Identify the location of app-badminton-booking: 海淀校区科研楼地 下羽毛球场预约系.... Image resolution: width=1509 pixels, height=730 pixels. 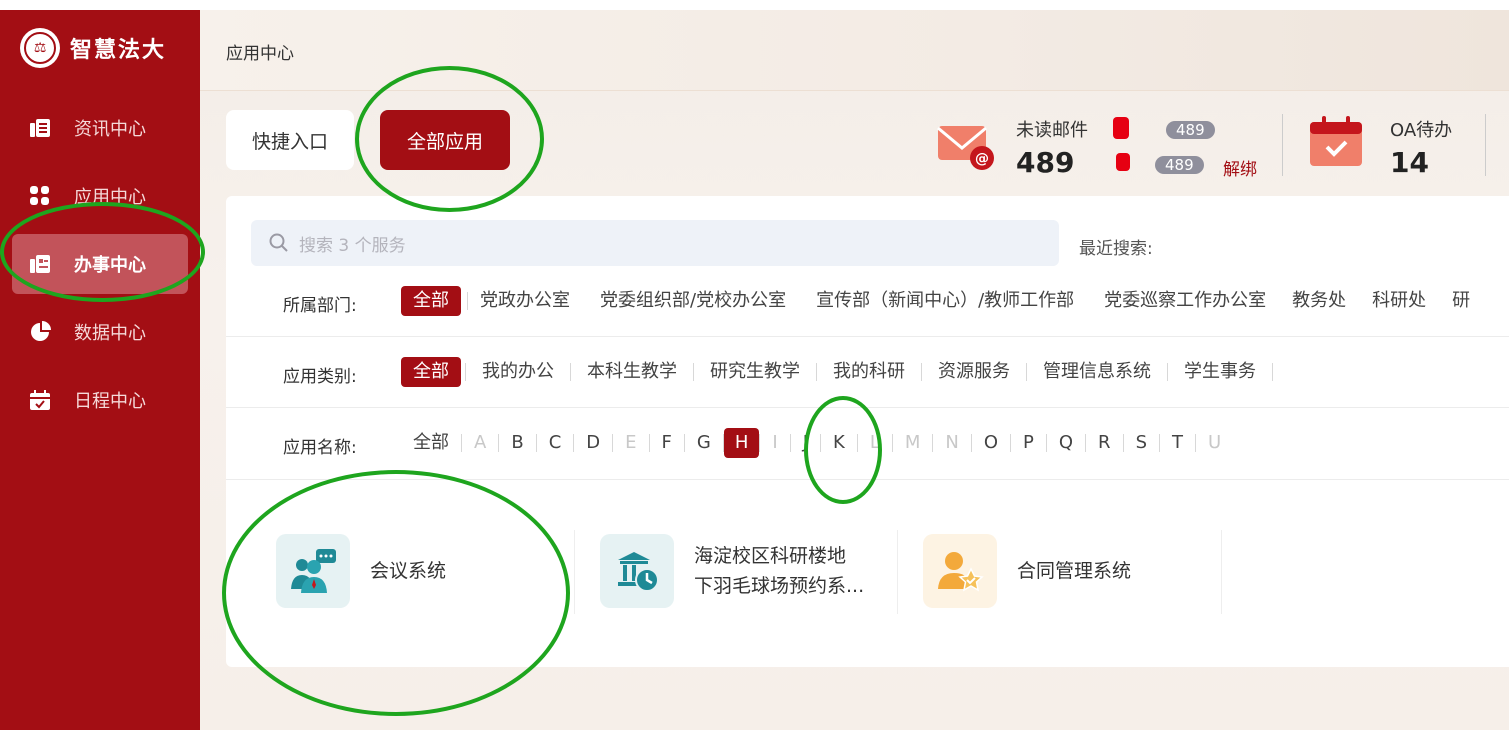
(732, 571).